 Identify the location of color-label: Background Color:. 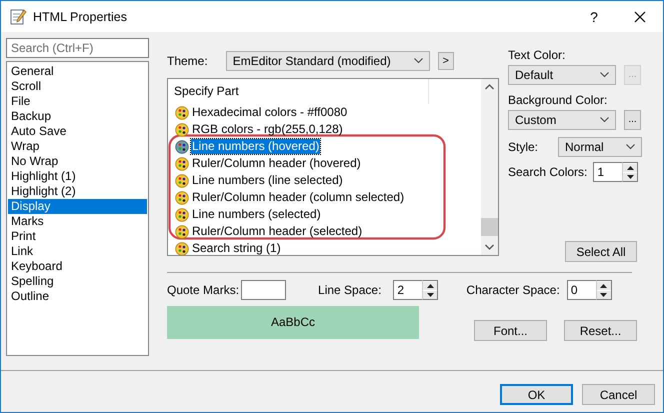
(558, 100).